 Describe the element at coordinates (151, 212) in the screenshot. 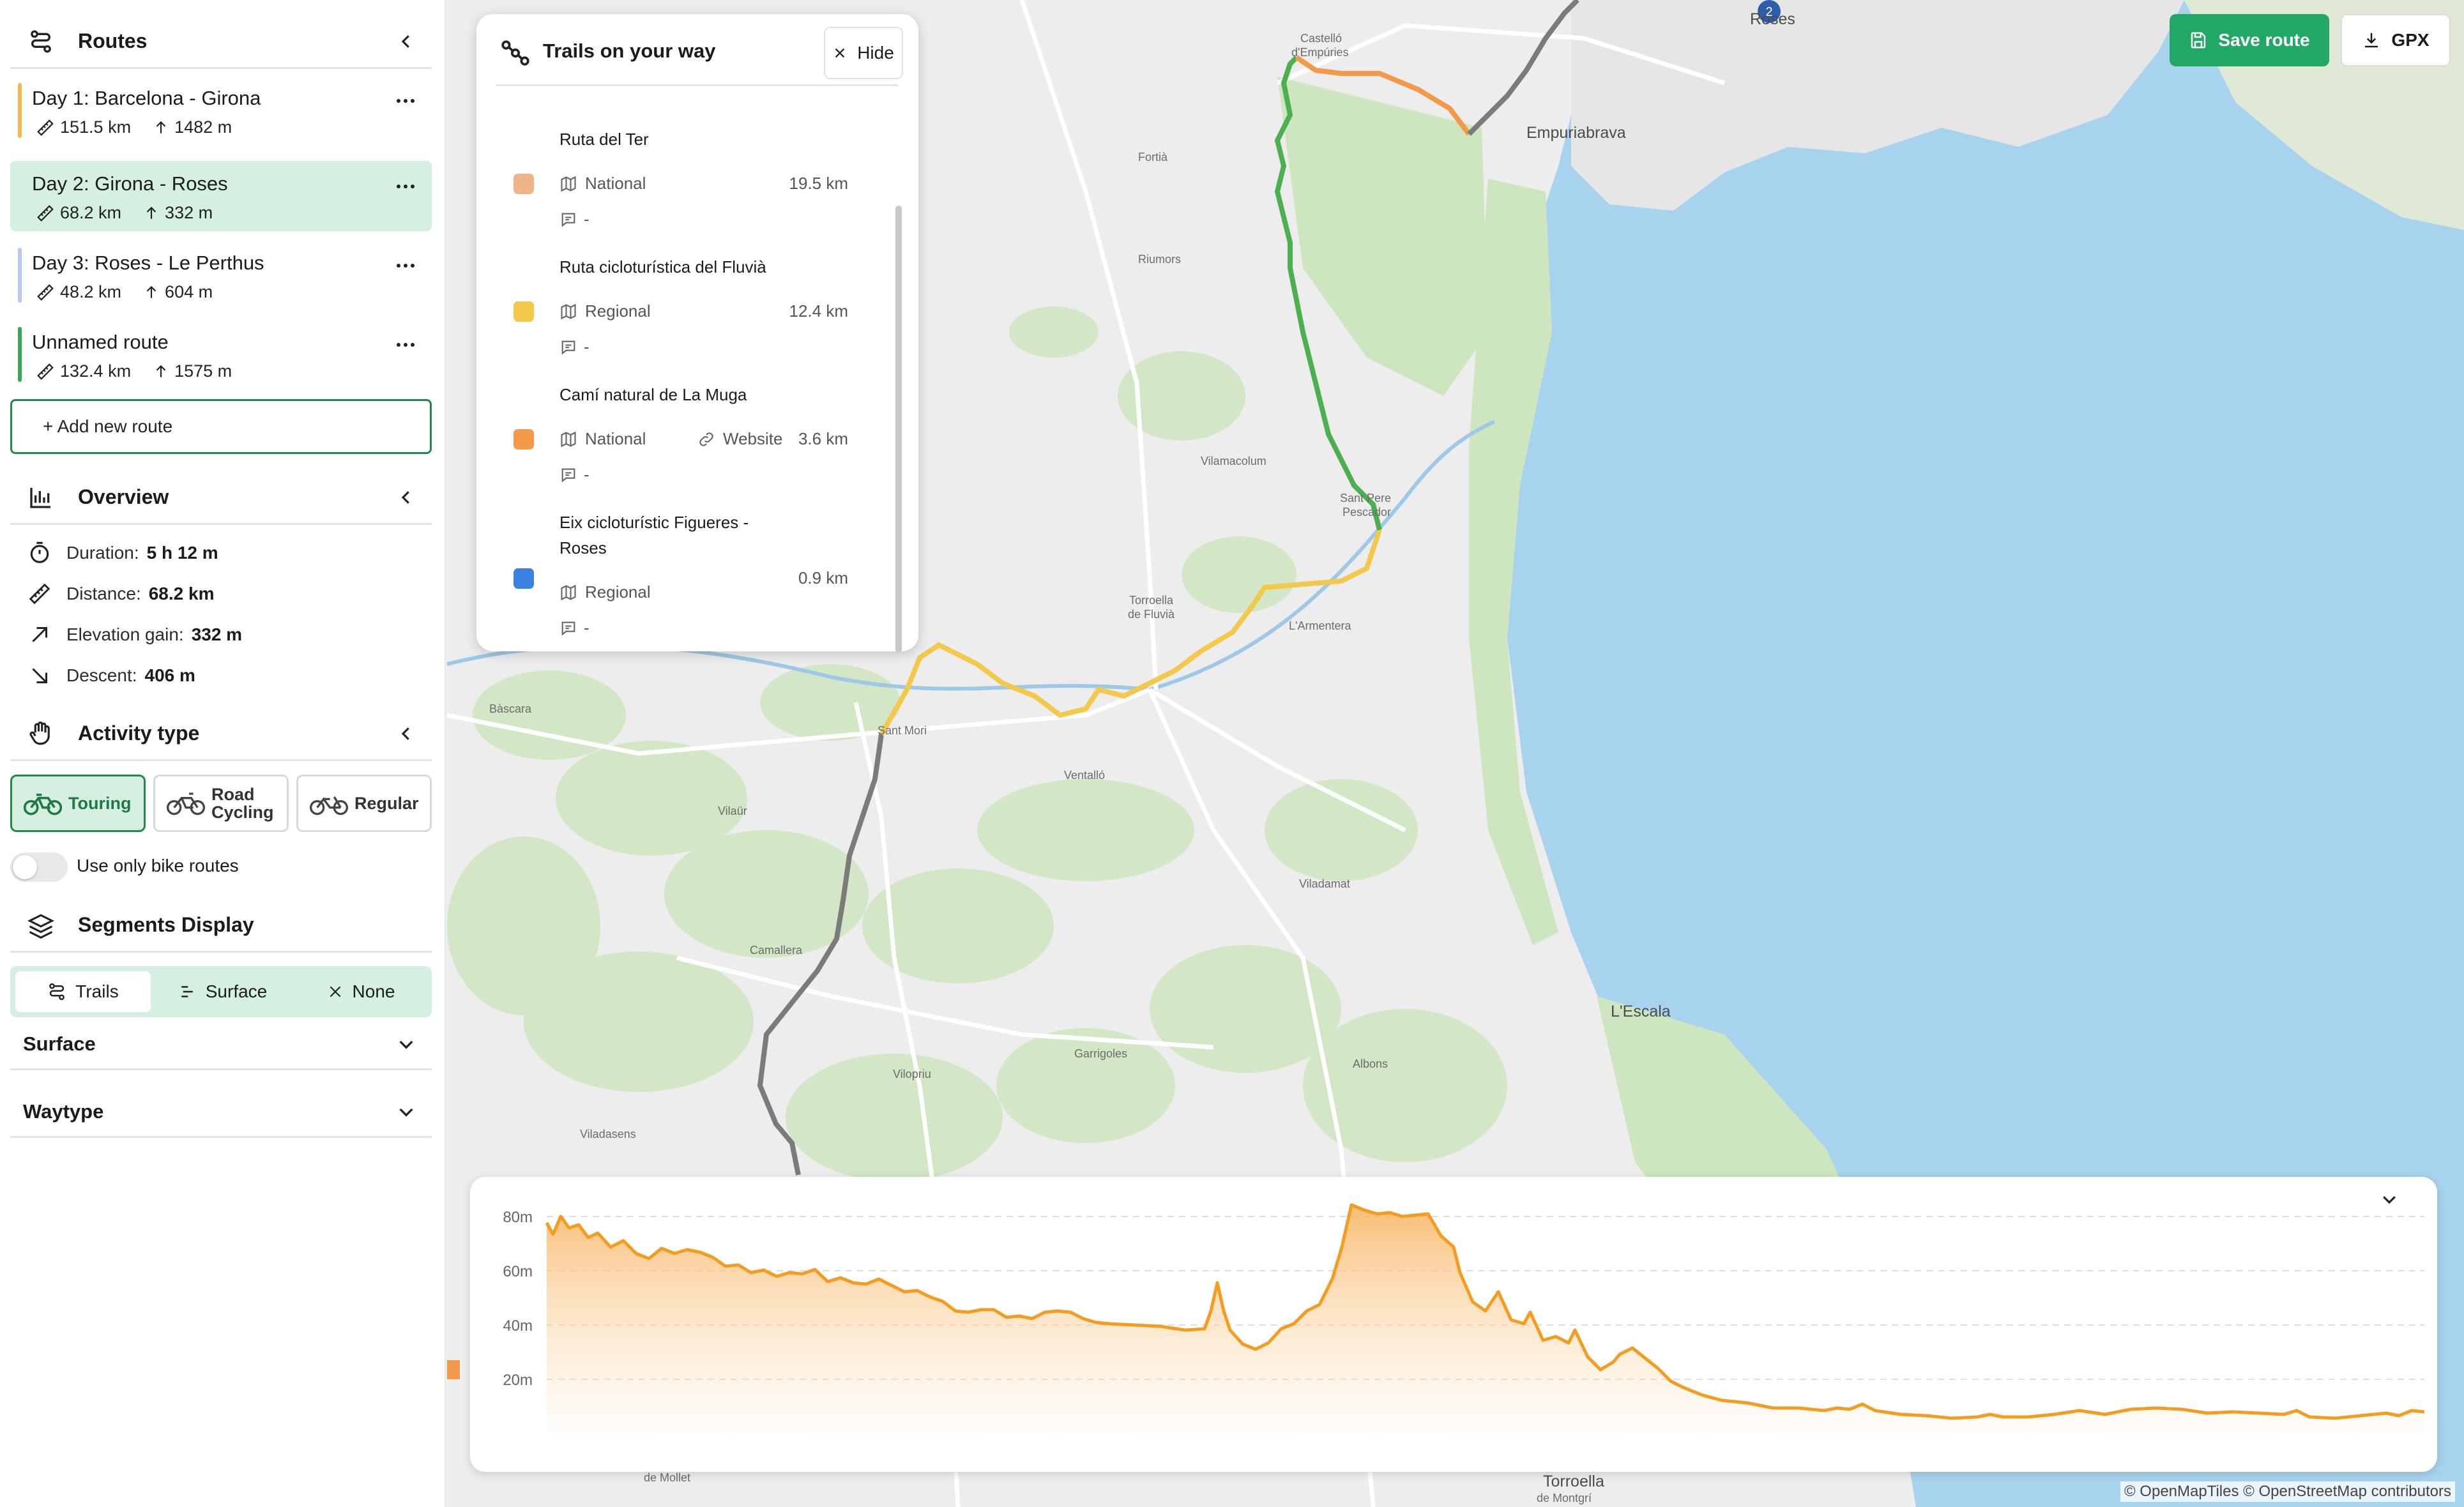

I see `arrow-up-icon` at that location.